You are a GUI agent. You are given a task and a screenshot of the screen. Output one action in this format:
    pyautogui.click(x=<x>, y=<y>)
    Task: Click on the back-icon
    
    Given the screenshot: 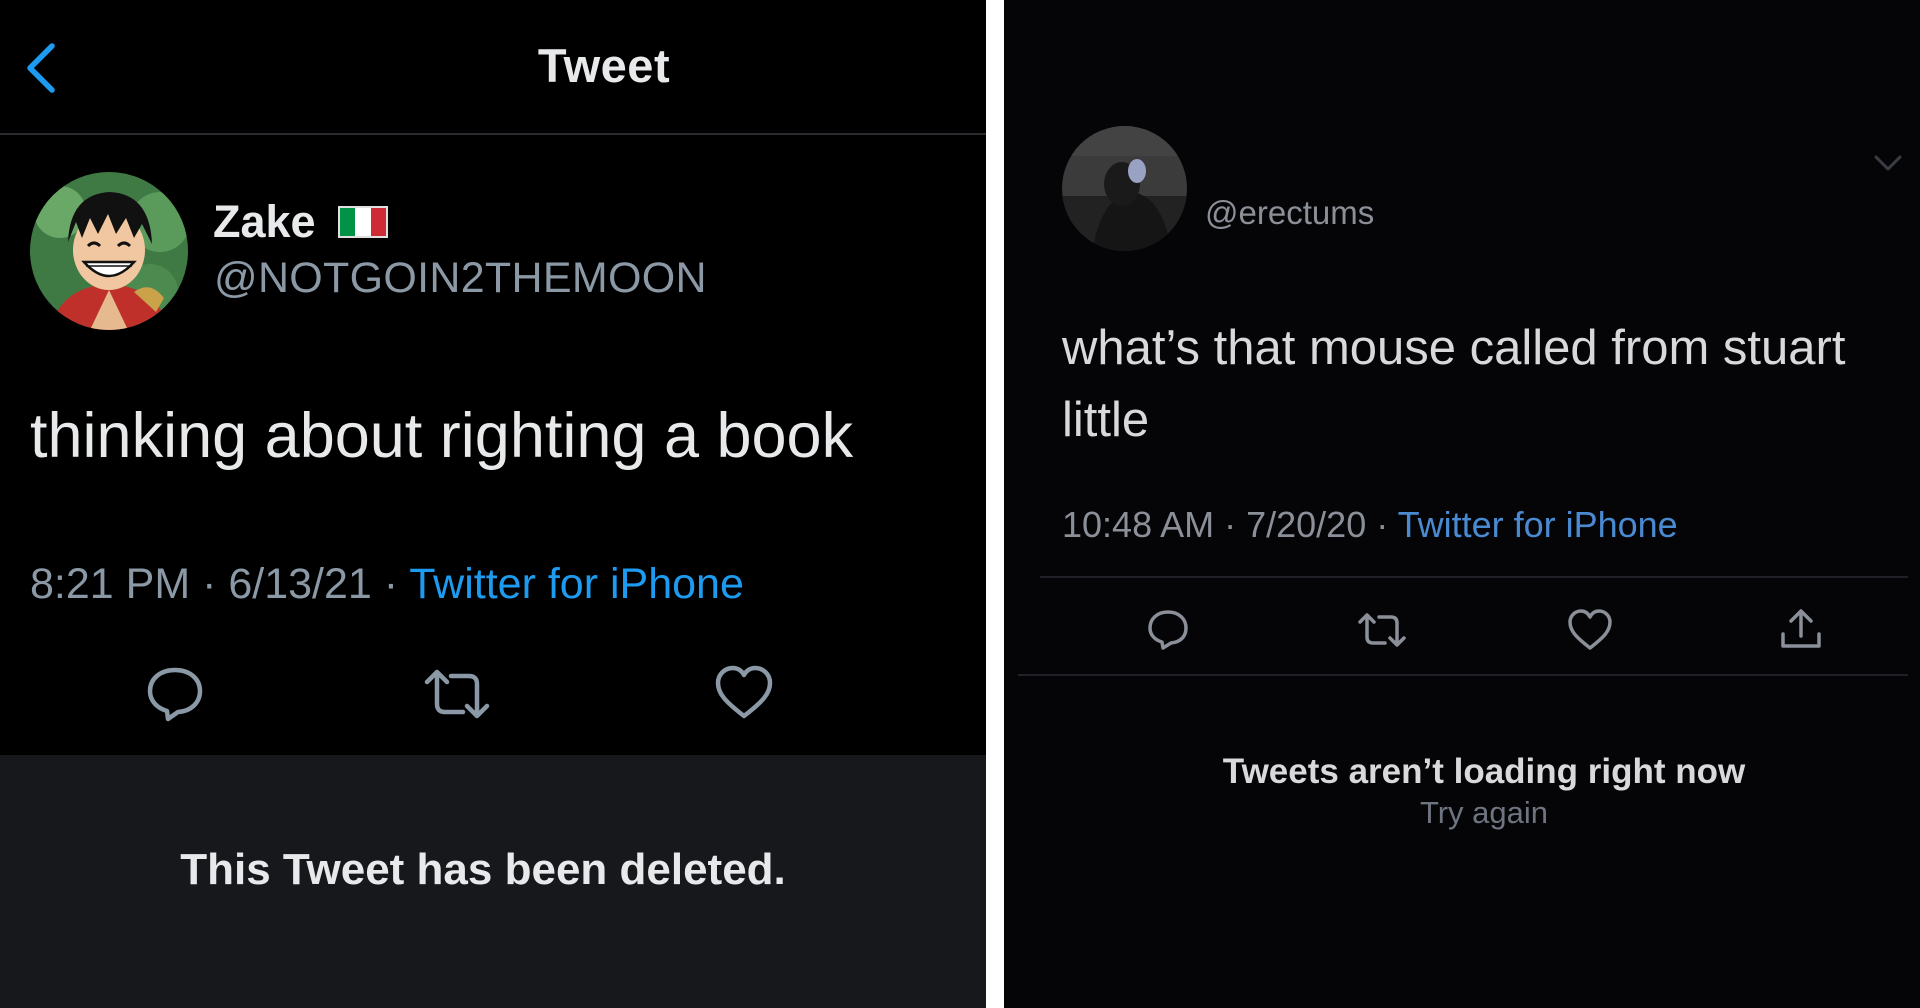 What is the action you would take?
    pyautogui.click(x=42, y=68)
    